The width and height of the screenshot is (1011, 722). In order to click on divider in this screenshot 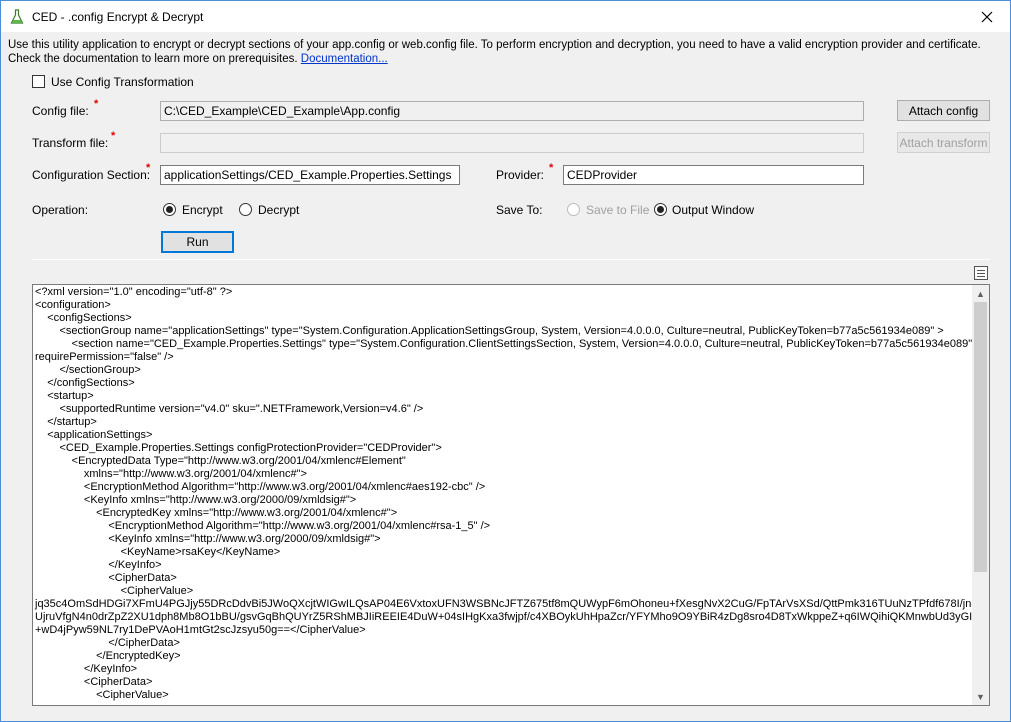, I will do `click(511, 259)`.